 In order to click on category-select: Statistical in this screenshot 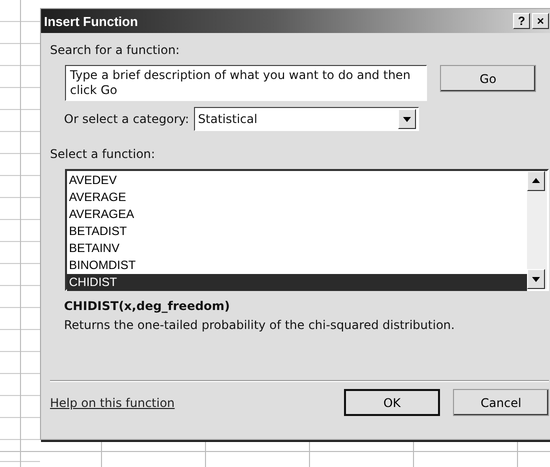, I will do `click(307, 119)`.